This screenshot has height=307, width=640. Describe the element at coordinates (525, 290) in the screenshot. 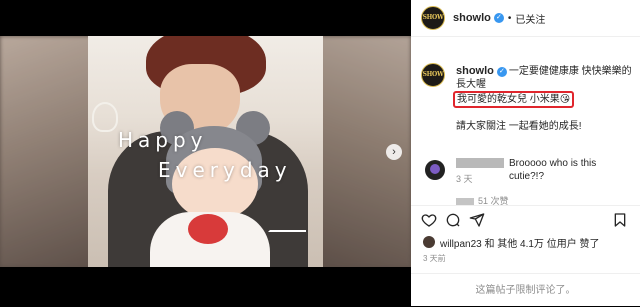

I see `comments-disabled-notice: 这篇帖子限制评论了。` at that location.